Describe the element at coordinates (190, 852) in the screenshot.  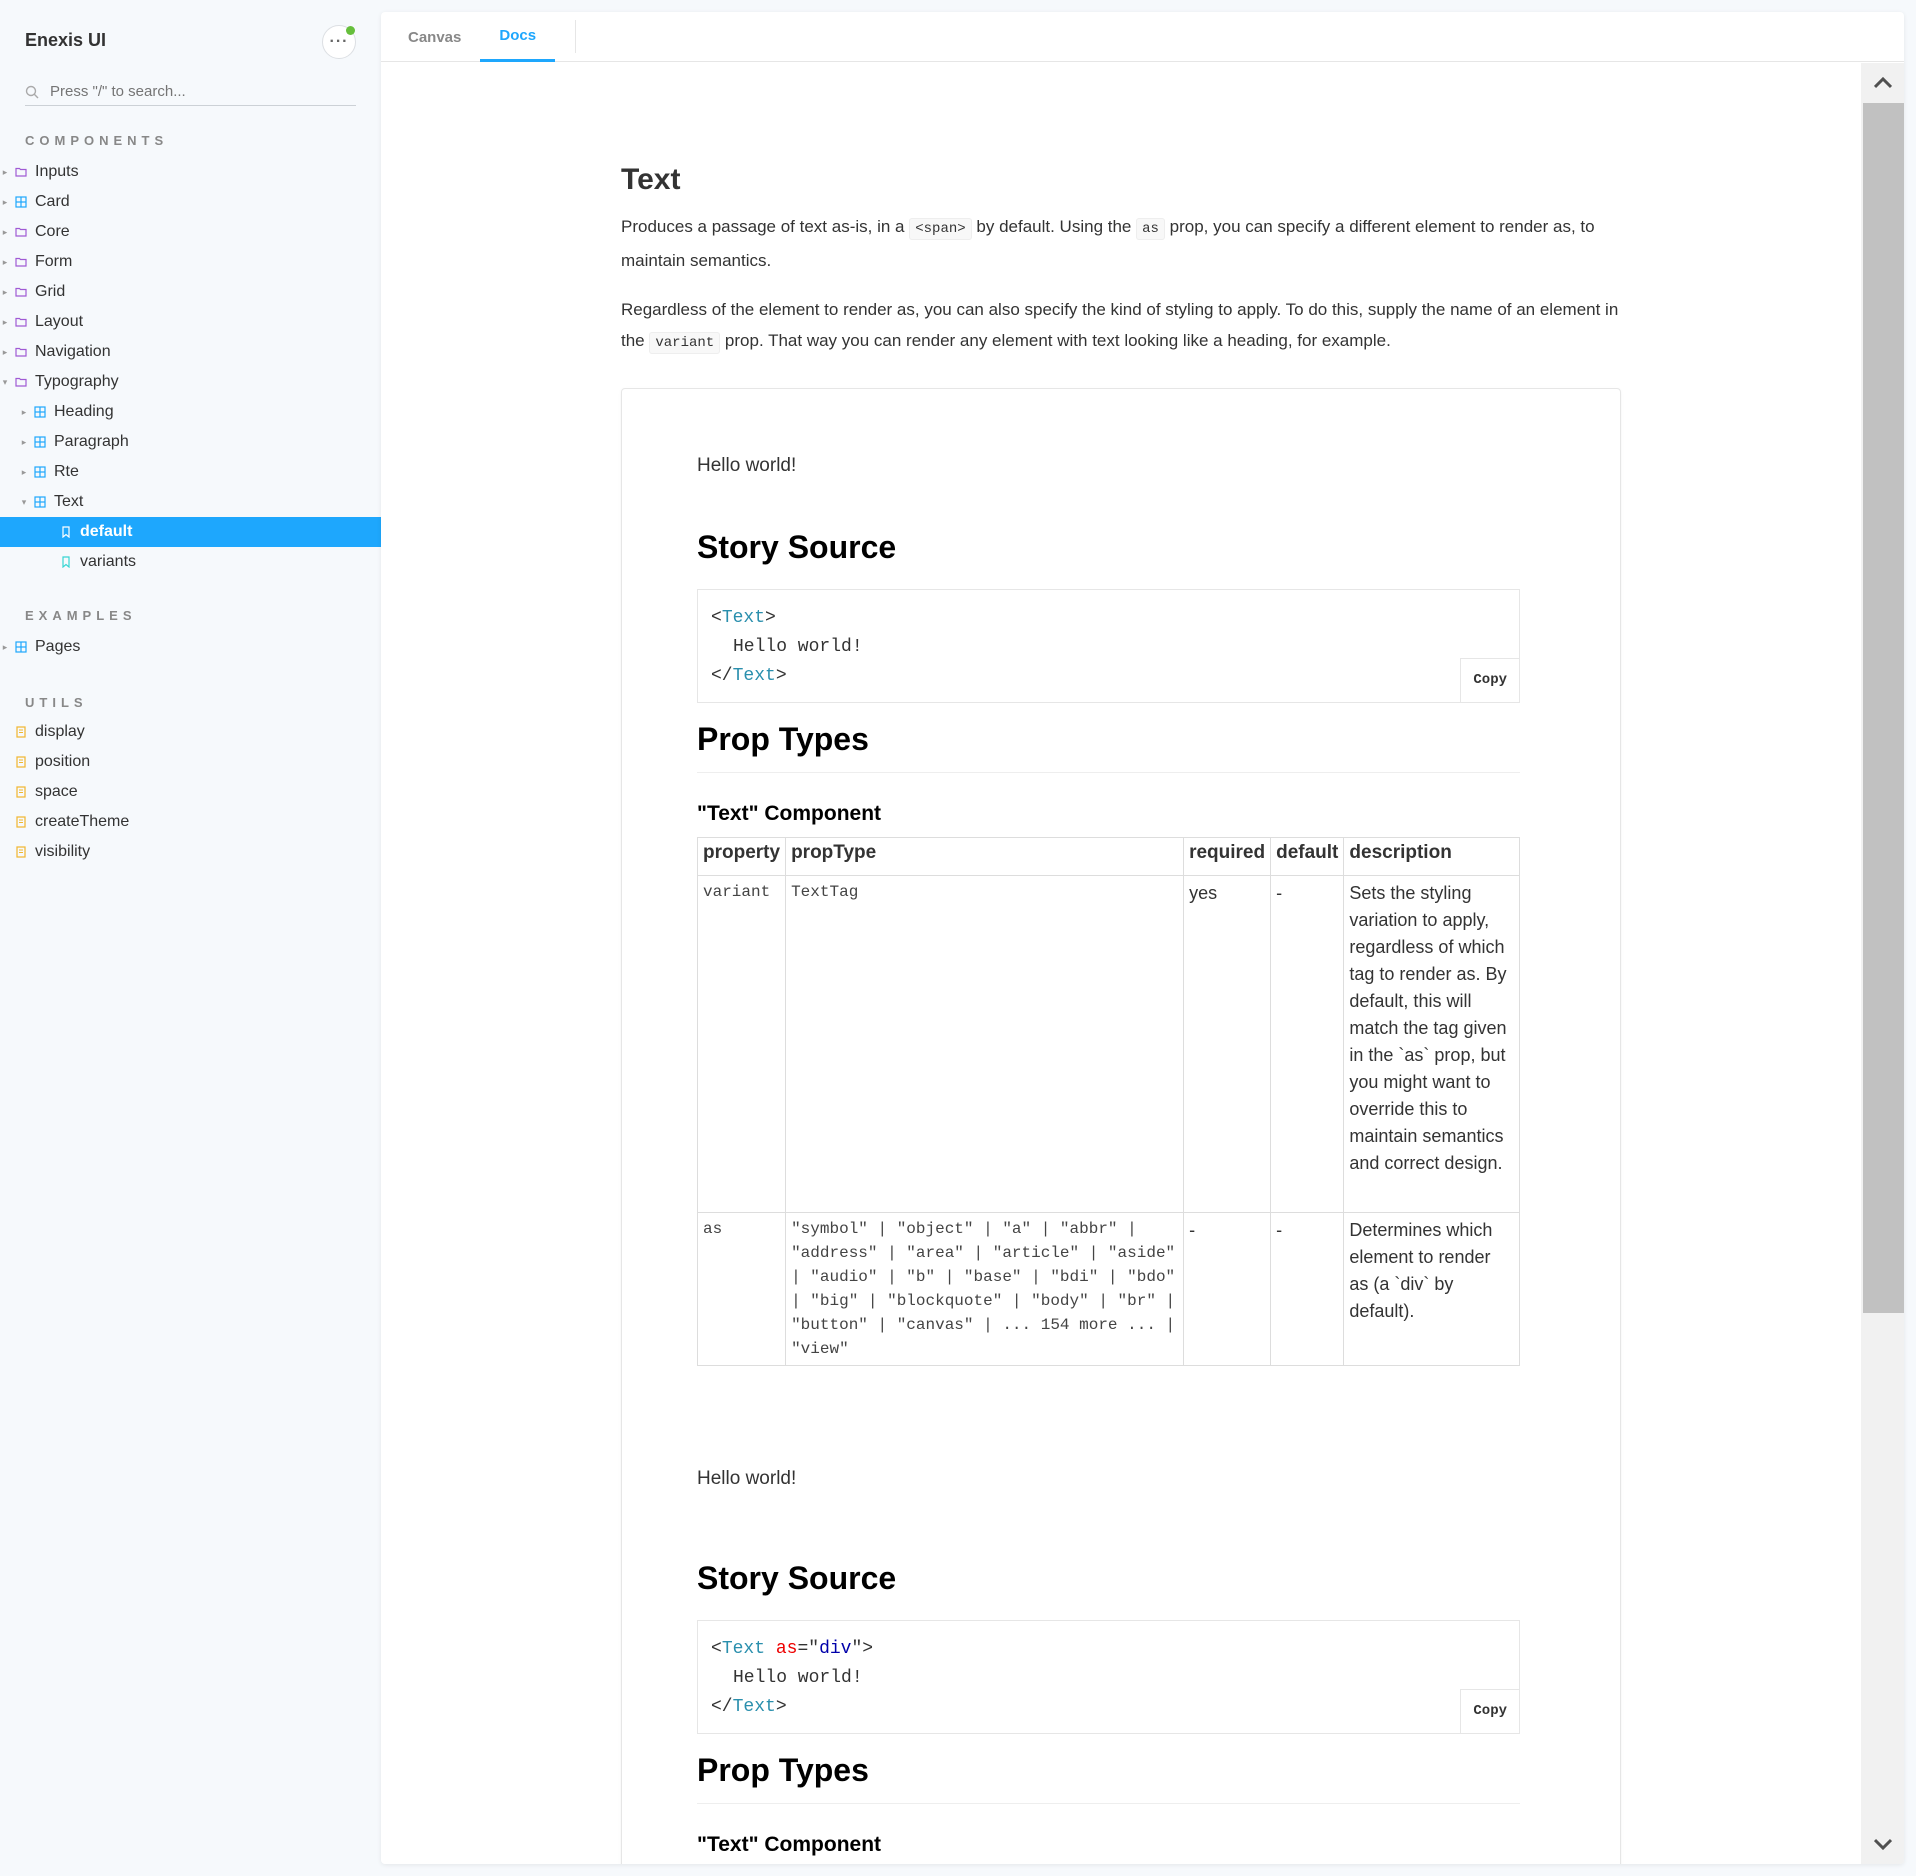
I see `sidebar-item-visibility: visibility` at that location.